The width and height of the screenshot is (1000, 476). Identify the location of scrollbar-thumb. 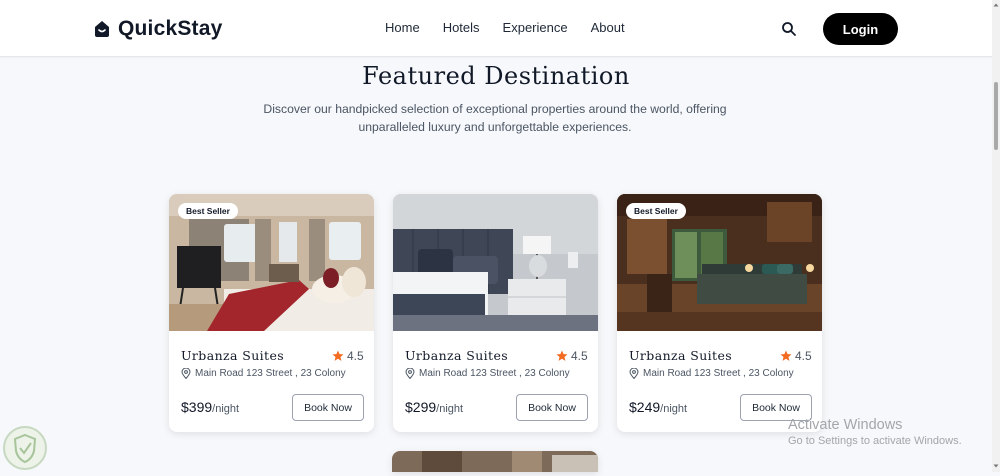
(996, 116).